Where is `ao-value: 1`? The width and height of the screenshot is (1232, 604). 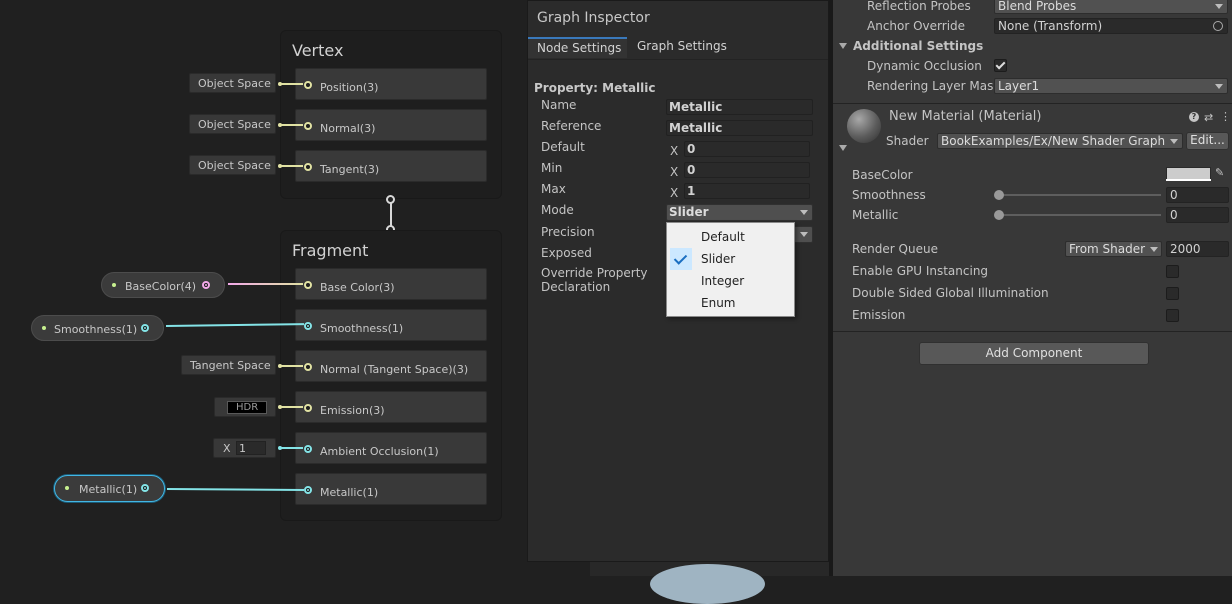 ao-value: 1 is located at coordinates (242, 448).